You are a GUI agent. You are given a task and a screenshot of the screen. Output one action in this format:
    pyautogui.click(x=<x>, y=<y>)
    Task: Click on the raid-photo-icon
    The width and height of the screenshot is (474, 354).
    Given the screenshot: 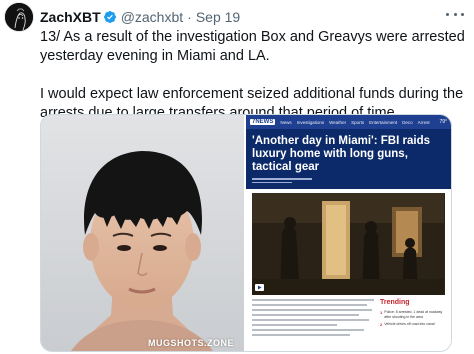 What is the action you would take?
    pyautogui.click(x=348, y=244)
    